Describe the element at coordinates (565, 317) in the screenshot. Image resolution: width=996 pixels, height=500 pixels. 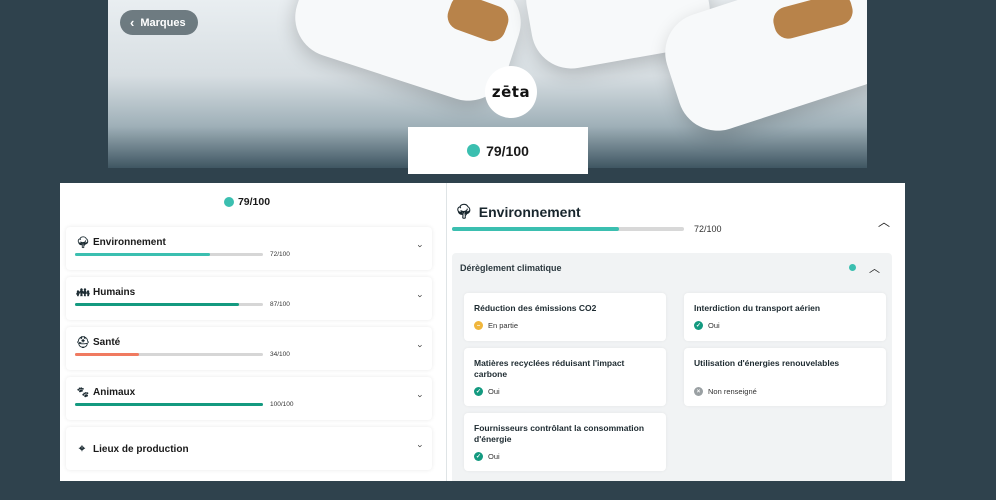
I see `criterion-card: Réduction des émissions CO2 – En partie` at that location.